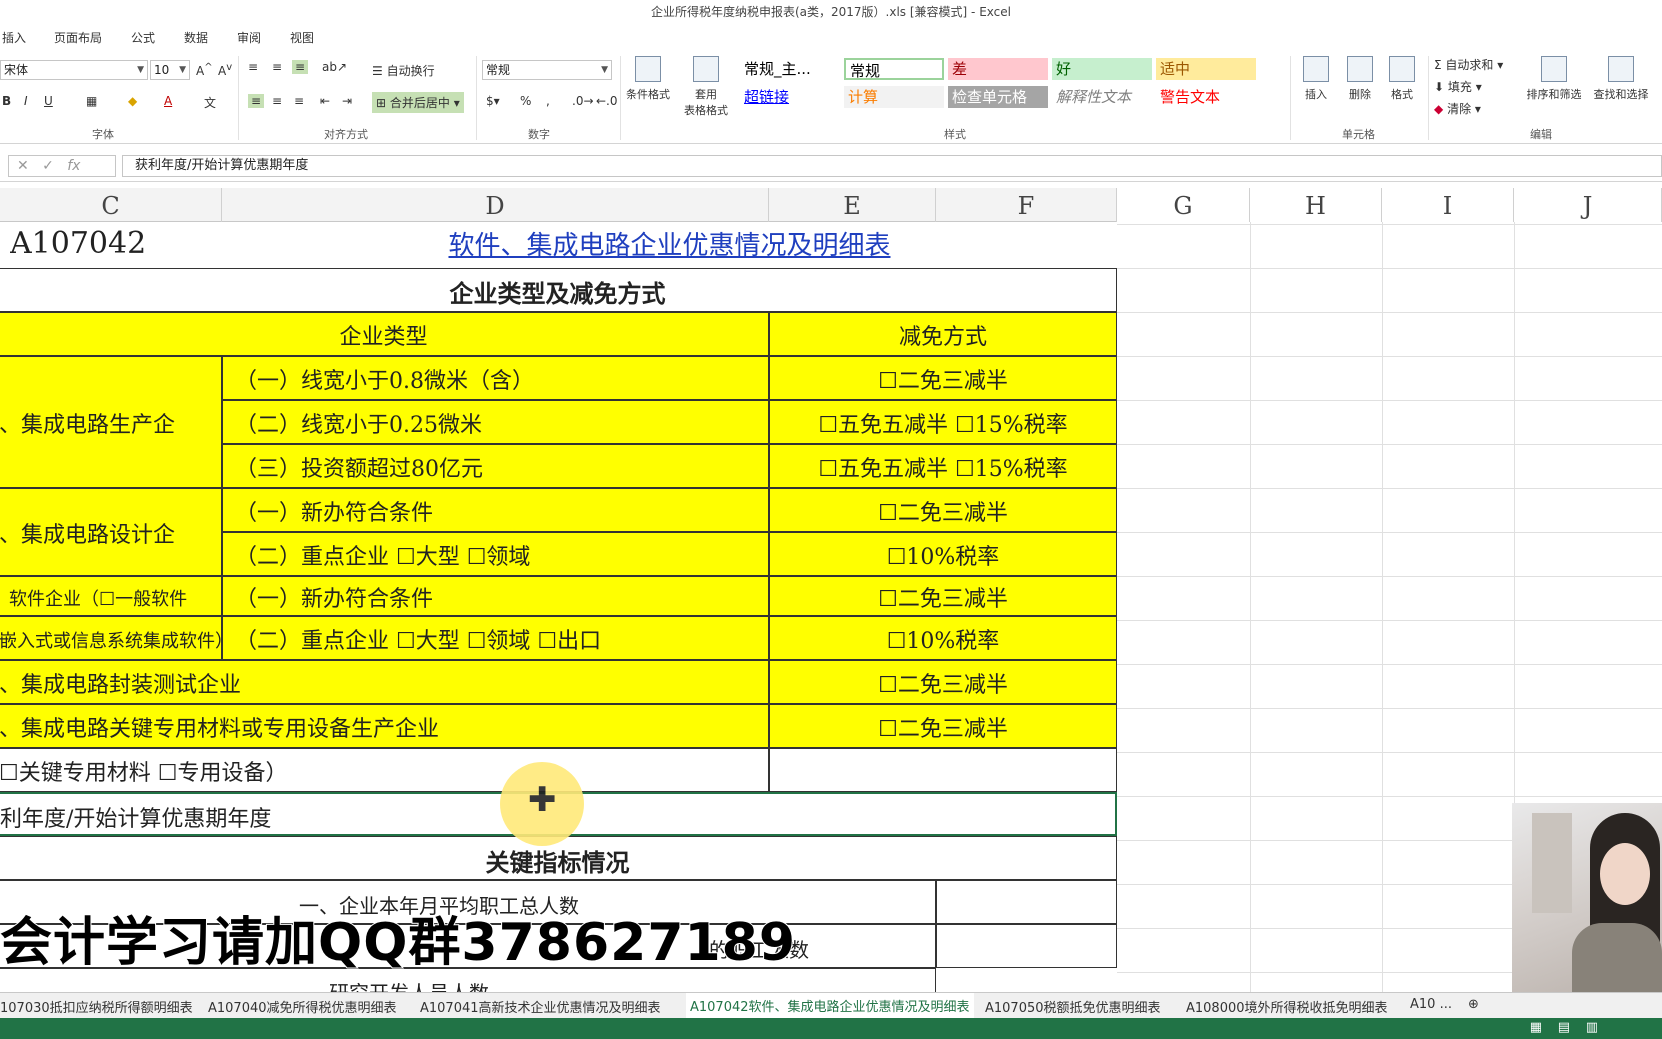 The width and height of the screenshot is (1662, 1039). I want to click on bold-button: B, so click(6, 101).